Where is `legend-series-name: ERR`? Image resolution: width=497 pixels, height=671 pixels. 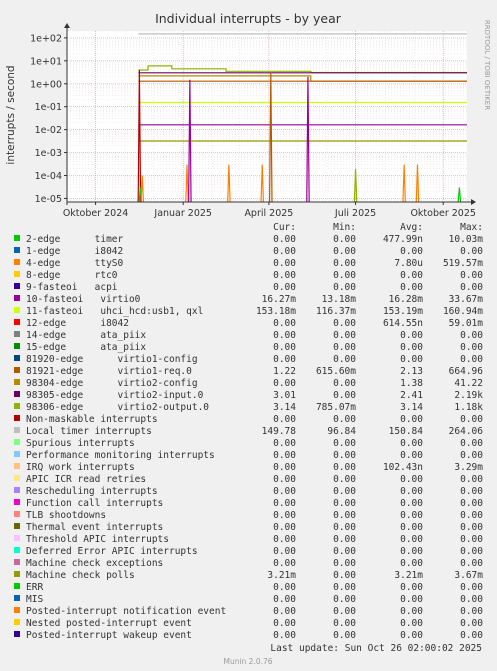
legend-series-name: ERR is located at coordinates (34, 587).